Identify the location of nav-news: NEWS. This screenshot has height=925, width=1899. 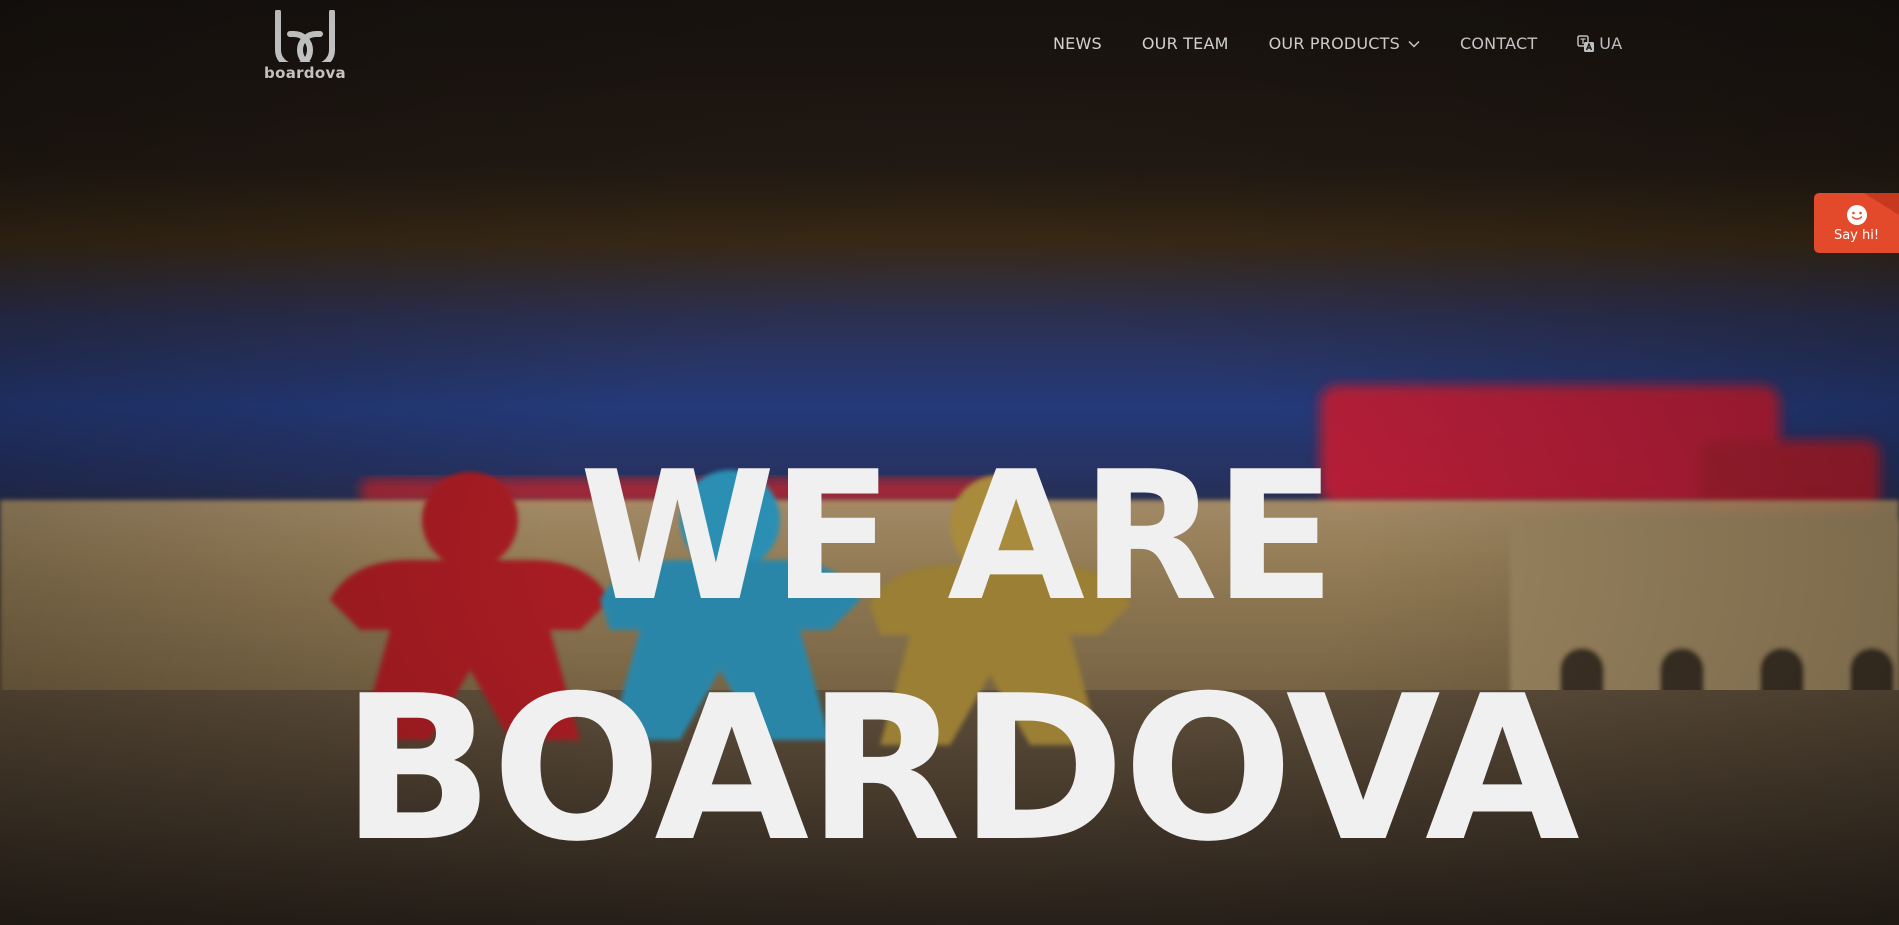
(1077, 43).